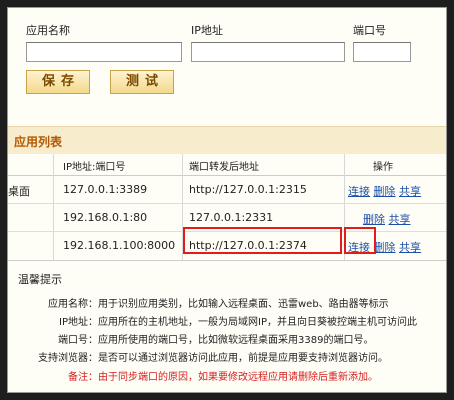 This screenshot has height=400, width=454. Describe the element at coordinates (224, 167) in the screenshot. I see `col-forward-addr: 端口转发后地址` at that location.